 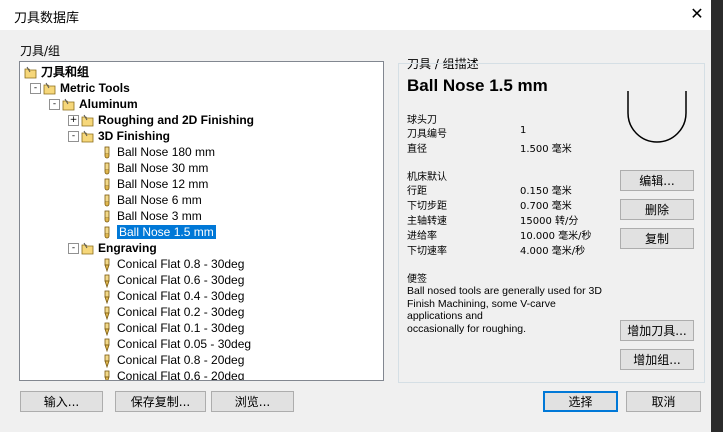 I want to click on tree-item: Roughing and 2D Finishing, so click(x=167, y=120).